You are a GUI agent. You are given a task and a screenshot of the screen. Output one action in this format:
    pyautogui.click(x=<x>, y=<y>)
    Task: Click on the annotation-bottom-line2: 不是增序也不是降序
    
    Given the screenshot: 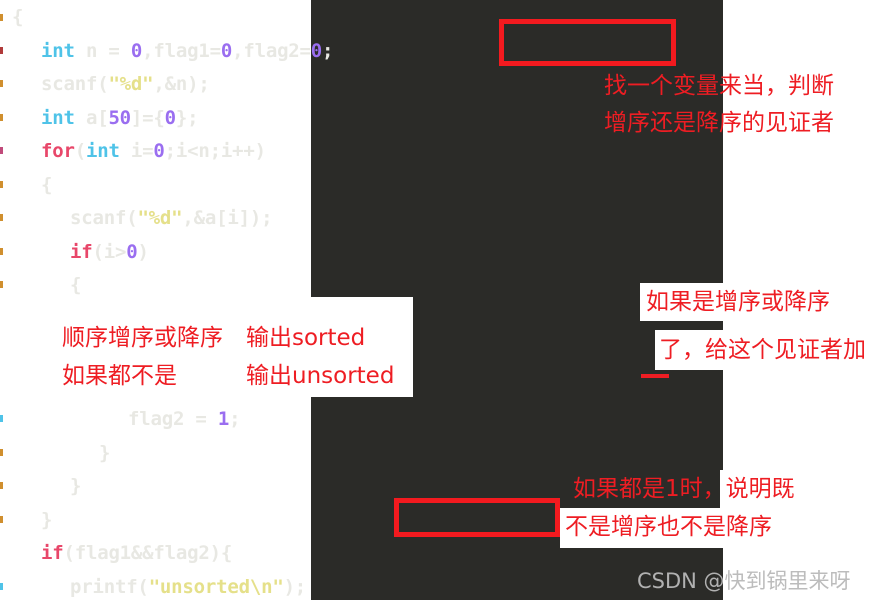 What is the action you would take?
    pyautogui.click(x=668, y=527)
    